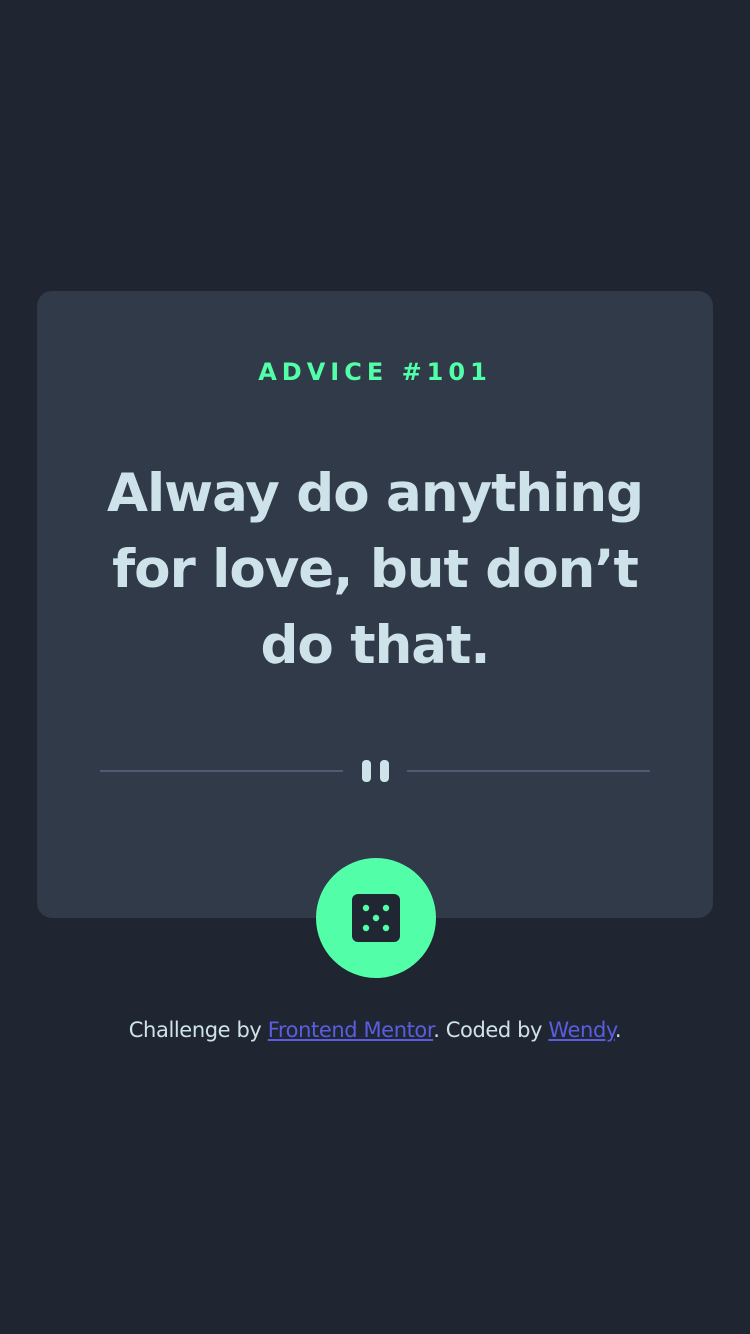 The image size is (750, 1334). Describe the element at coordinates (221, 771) in the screenshot. I see `divider-line-left` at that location.